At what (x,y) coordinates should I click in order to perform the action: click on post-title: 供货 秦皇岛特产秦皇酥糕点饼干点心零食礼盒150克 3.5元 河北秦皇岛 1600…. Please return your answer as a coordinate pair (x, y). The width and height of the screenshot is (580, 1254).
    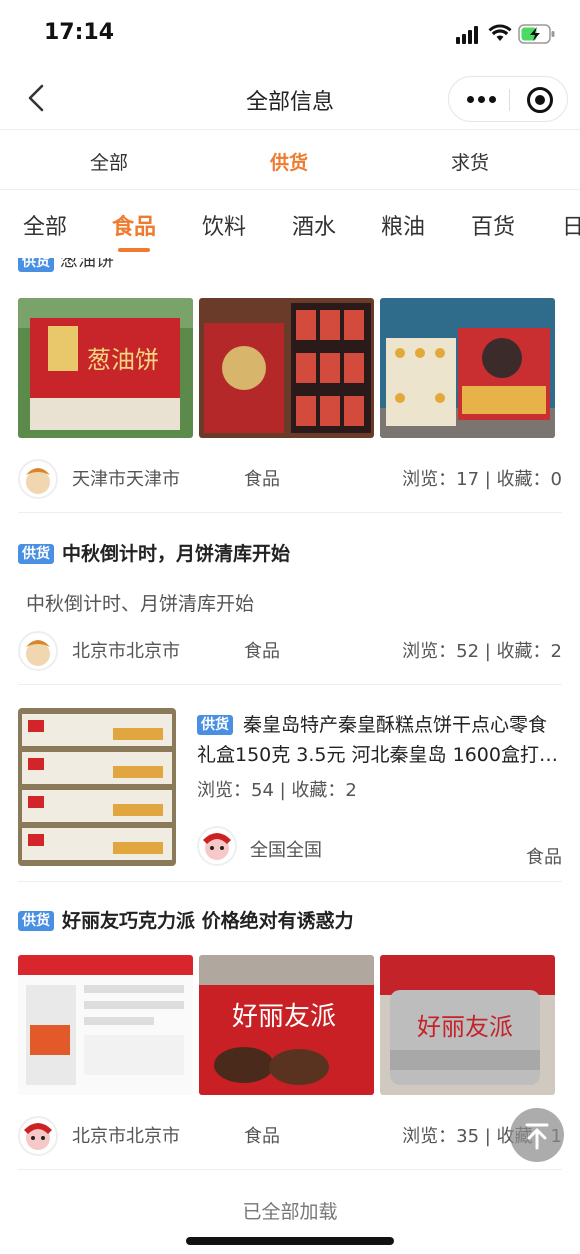
    Looking at the image, I should click on (379, 740).